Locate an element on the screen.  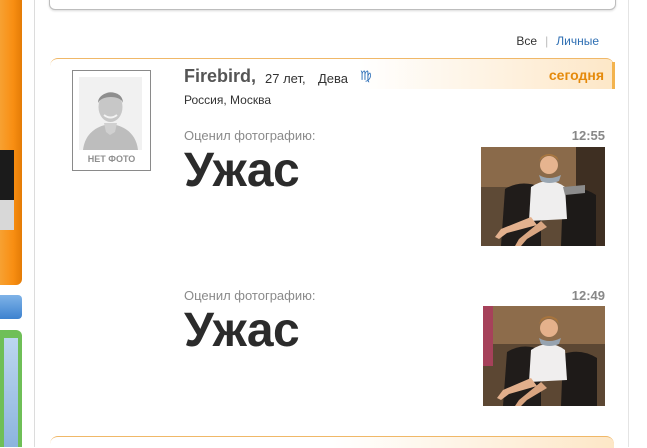
avatar-placeholder-image is located at coordinates (110, 113).